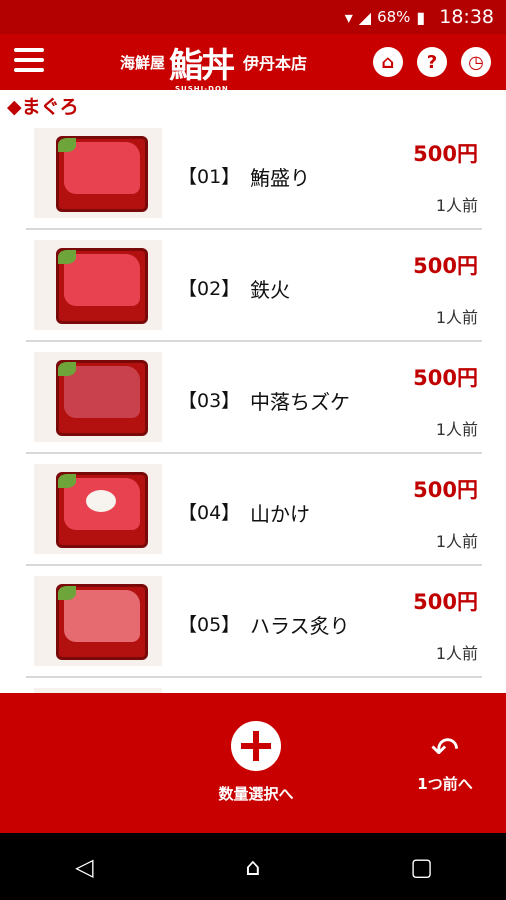  What do you see at coordinates (300, 402) in the screenshot?
I see `item-name: 中落ちズケ` at bounding box center [300, 402].